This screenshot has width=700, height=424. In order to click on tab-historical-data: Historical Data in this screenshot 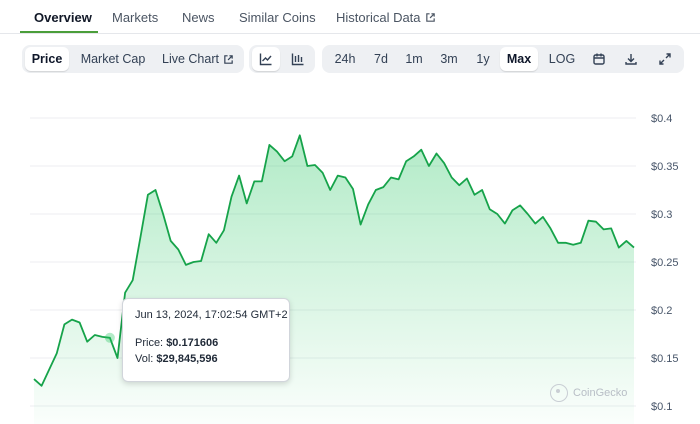, I will do `click(386, 17)`.